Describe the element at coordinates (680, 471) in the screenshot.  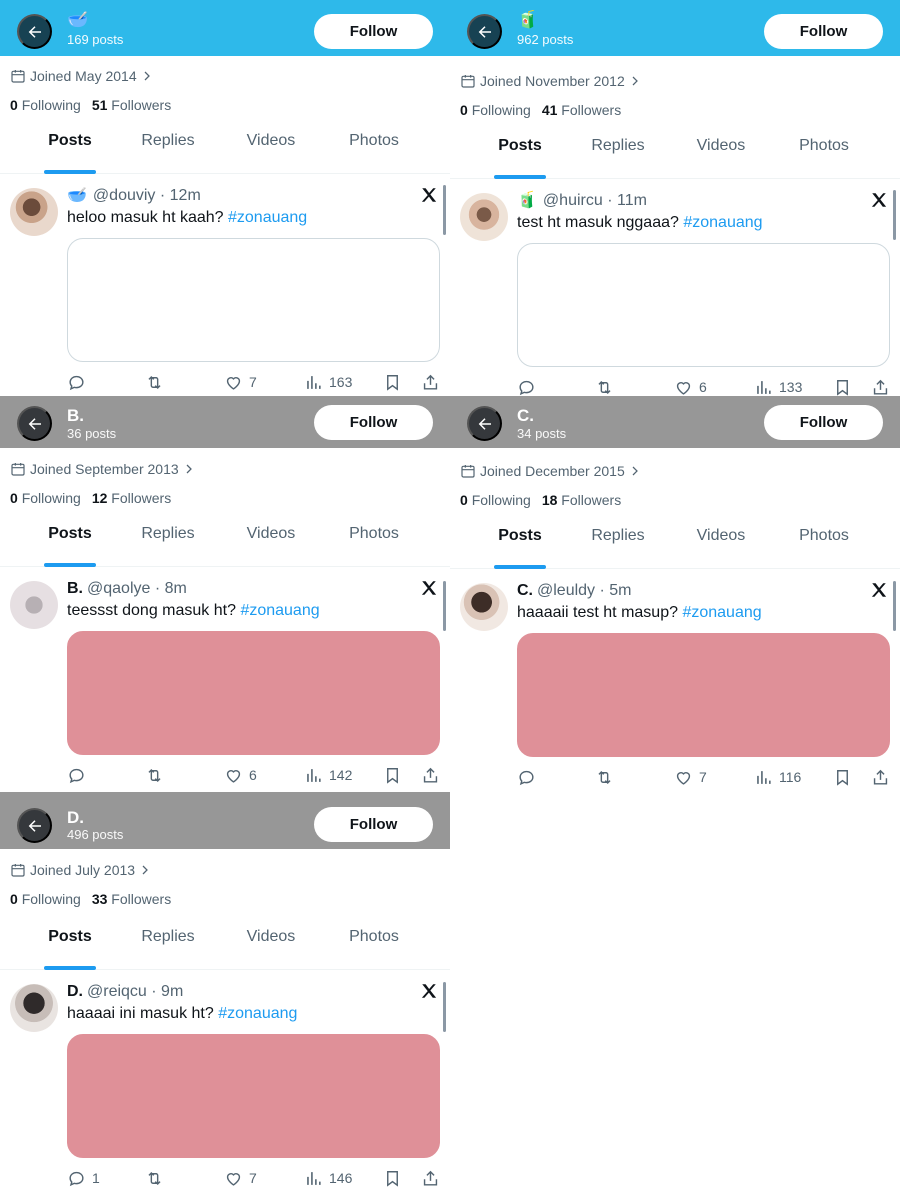
I see `joined-date: Joined December 2015` at that location.